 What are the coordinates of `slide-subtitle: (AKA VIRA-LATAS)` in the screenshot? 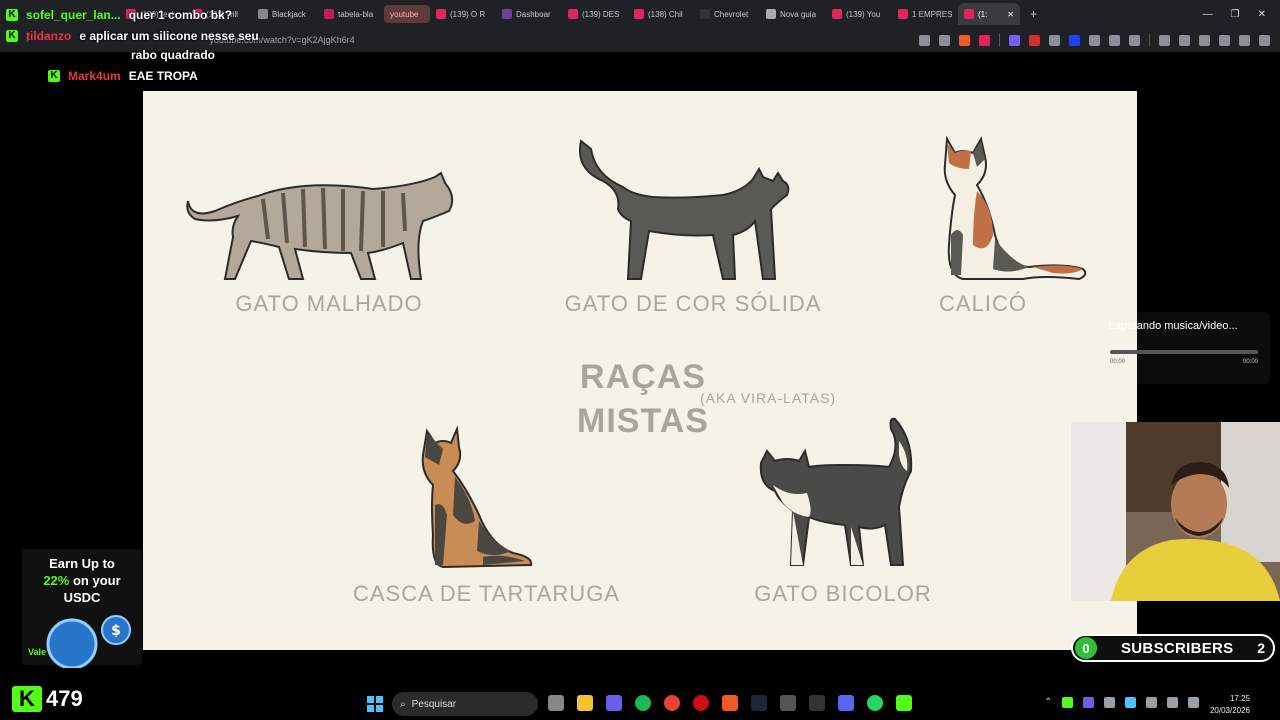 It's located at (768, 398).